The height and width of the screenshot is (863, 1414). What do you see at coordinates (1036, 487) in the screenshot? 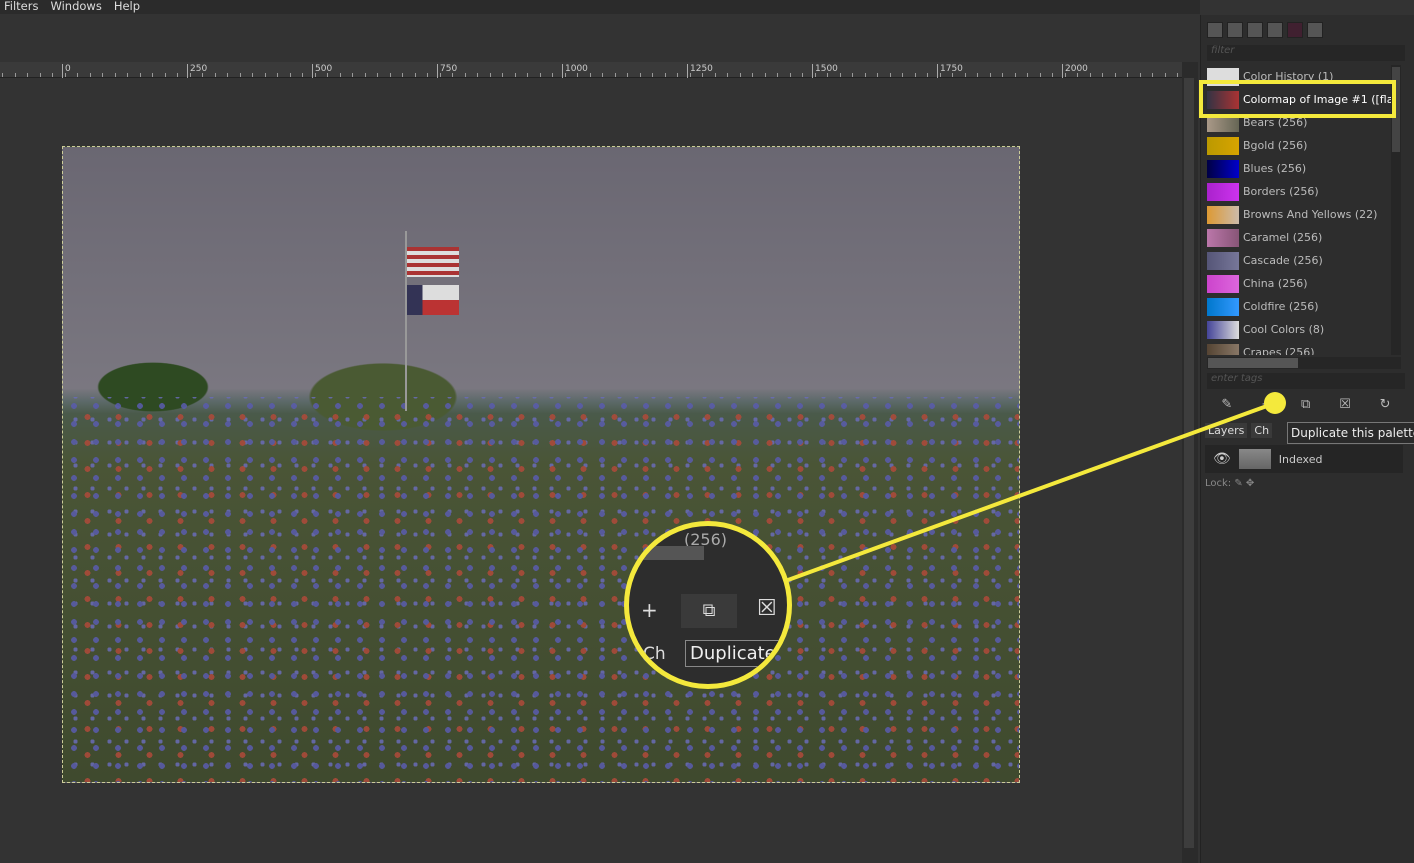
I see `callout-line` at bounding box center [1036, 487].